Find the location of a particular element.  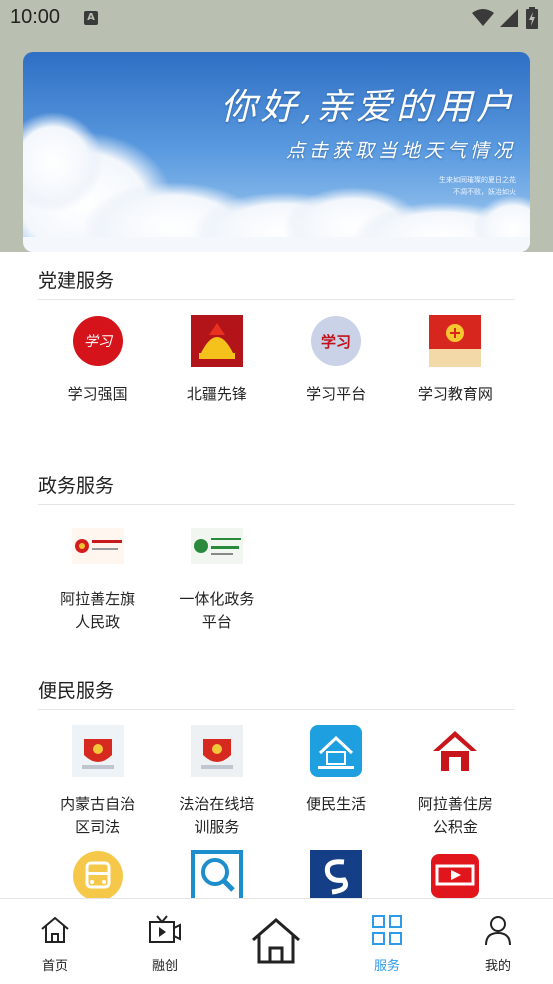

service-item-movie is located at coordinates (455, 866).